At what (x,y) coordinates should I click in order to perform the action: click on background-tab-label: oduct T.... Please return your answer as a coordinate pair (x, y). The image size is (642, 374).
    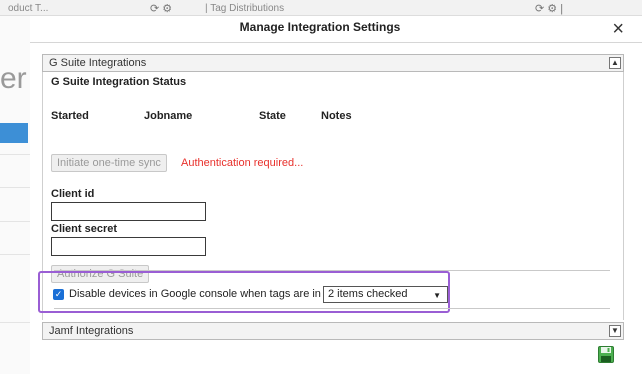
    Looking at the image, I should click on (28, 8).